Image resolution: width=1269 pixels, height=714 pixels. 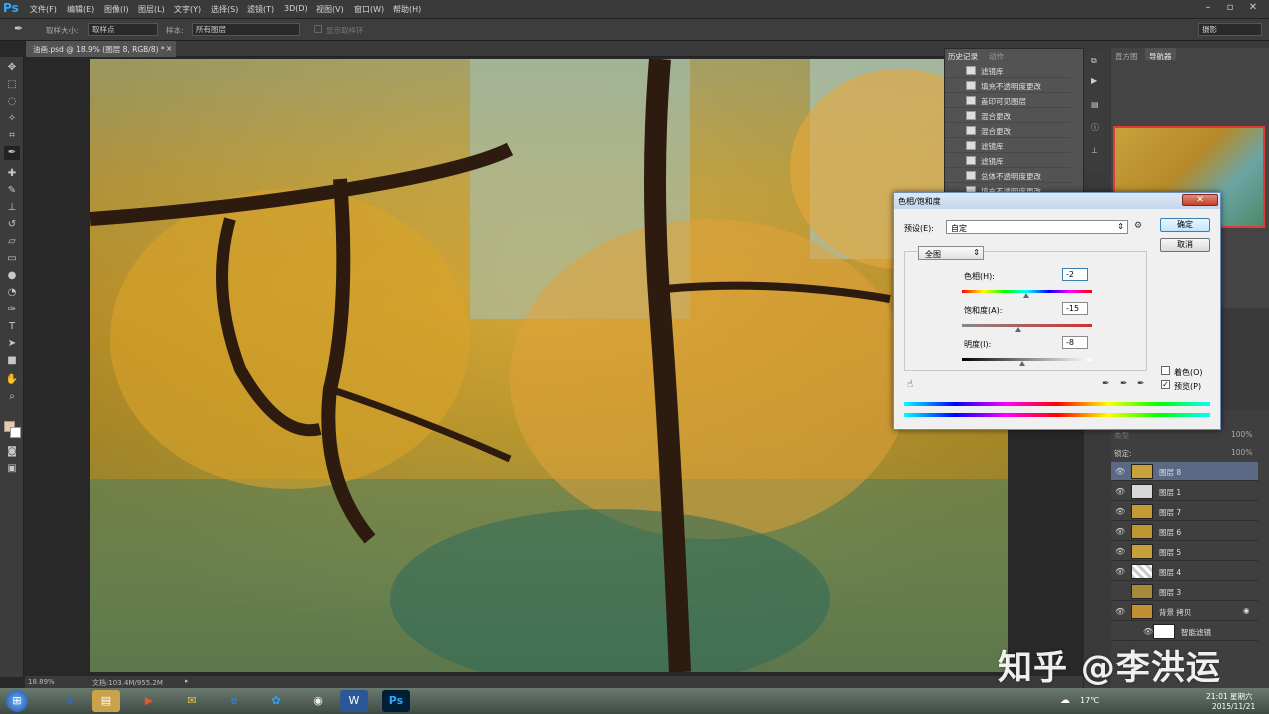 What do you see at coordinates (1184, 491) in the screenshot?
I see `layer-row: 👁 图层 1` at bounding box center [1184, 491].